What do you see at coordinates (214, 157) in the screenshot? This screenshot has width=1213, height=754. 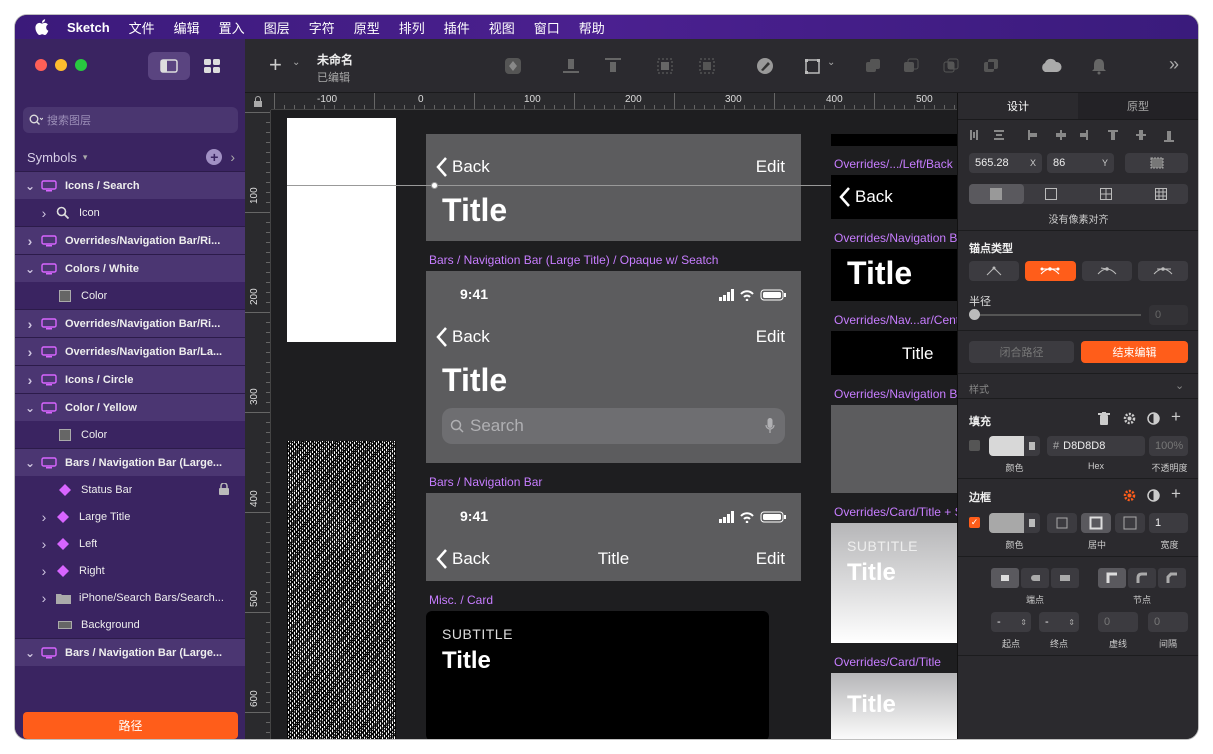 I see `add-page-button: +` at bounding box center [214, 157].